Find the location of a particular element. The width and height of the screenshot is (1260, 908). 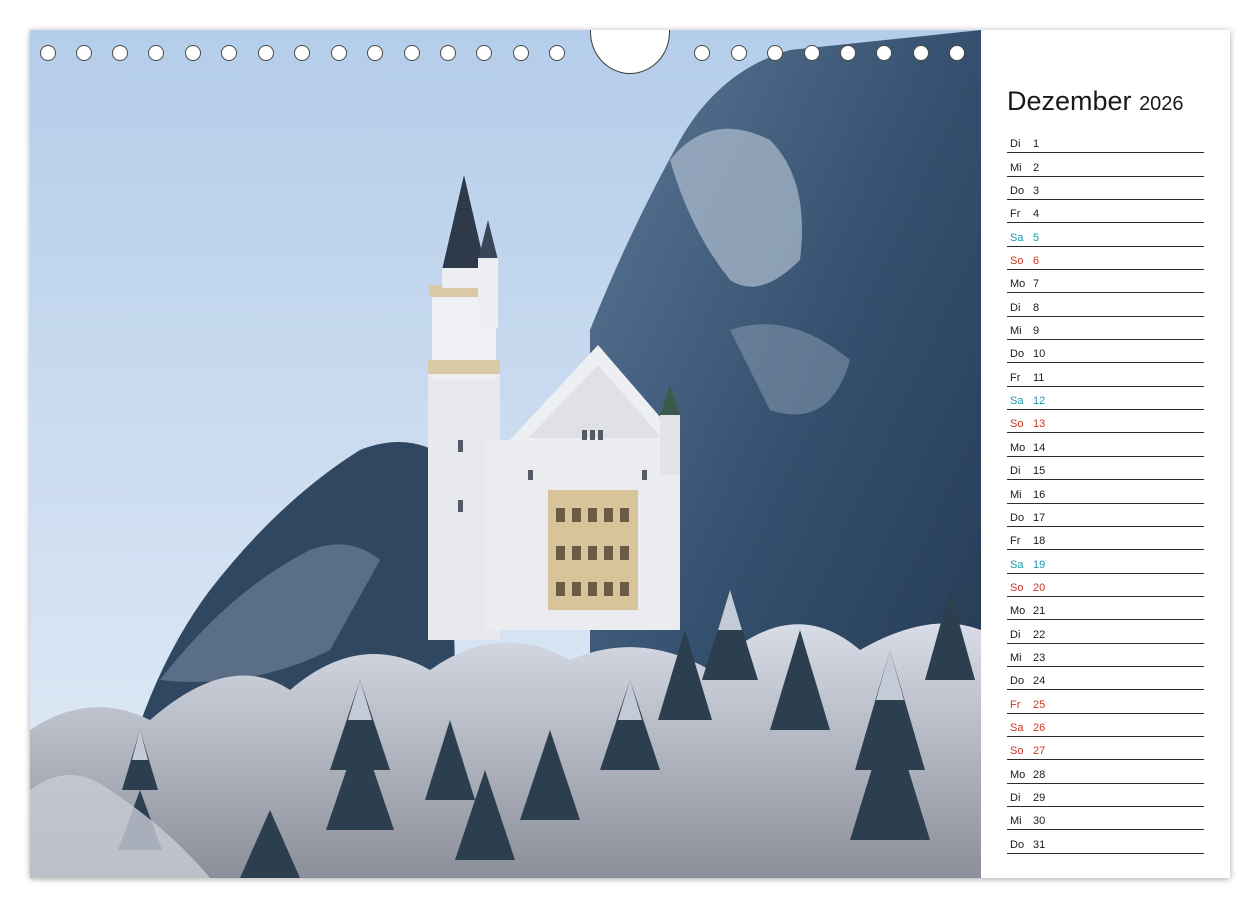

day-row: Do 31 is located at coordinates (1105, 842).